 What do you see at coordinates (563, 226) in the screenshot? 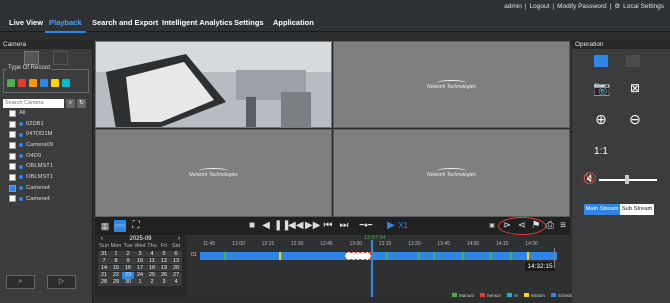
I see `list-icon: ≡` at bounding box center [563, 226].